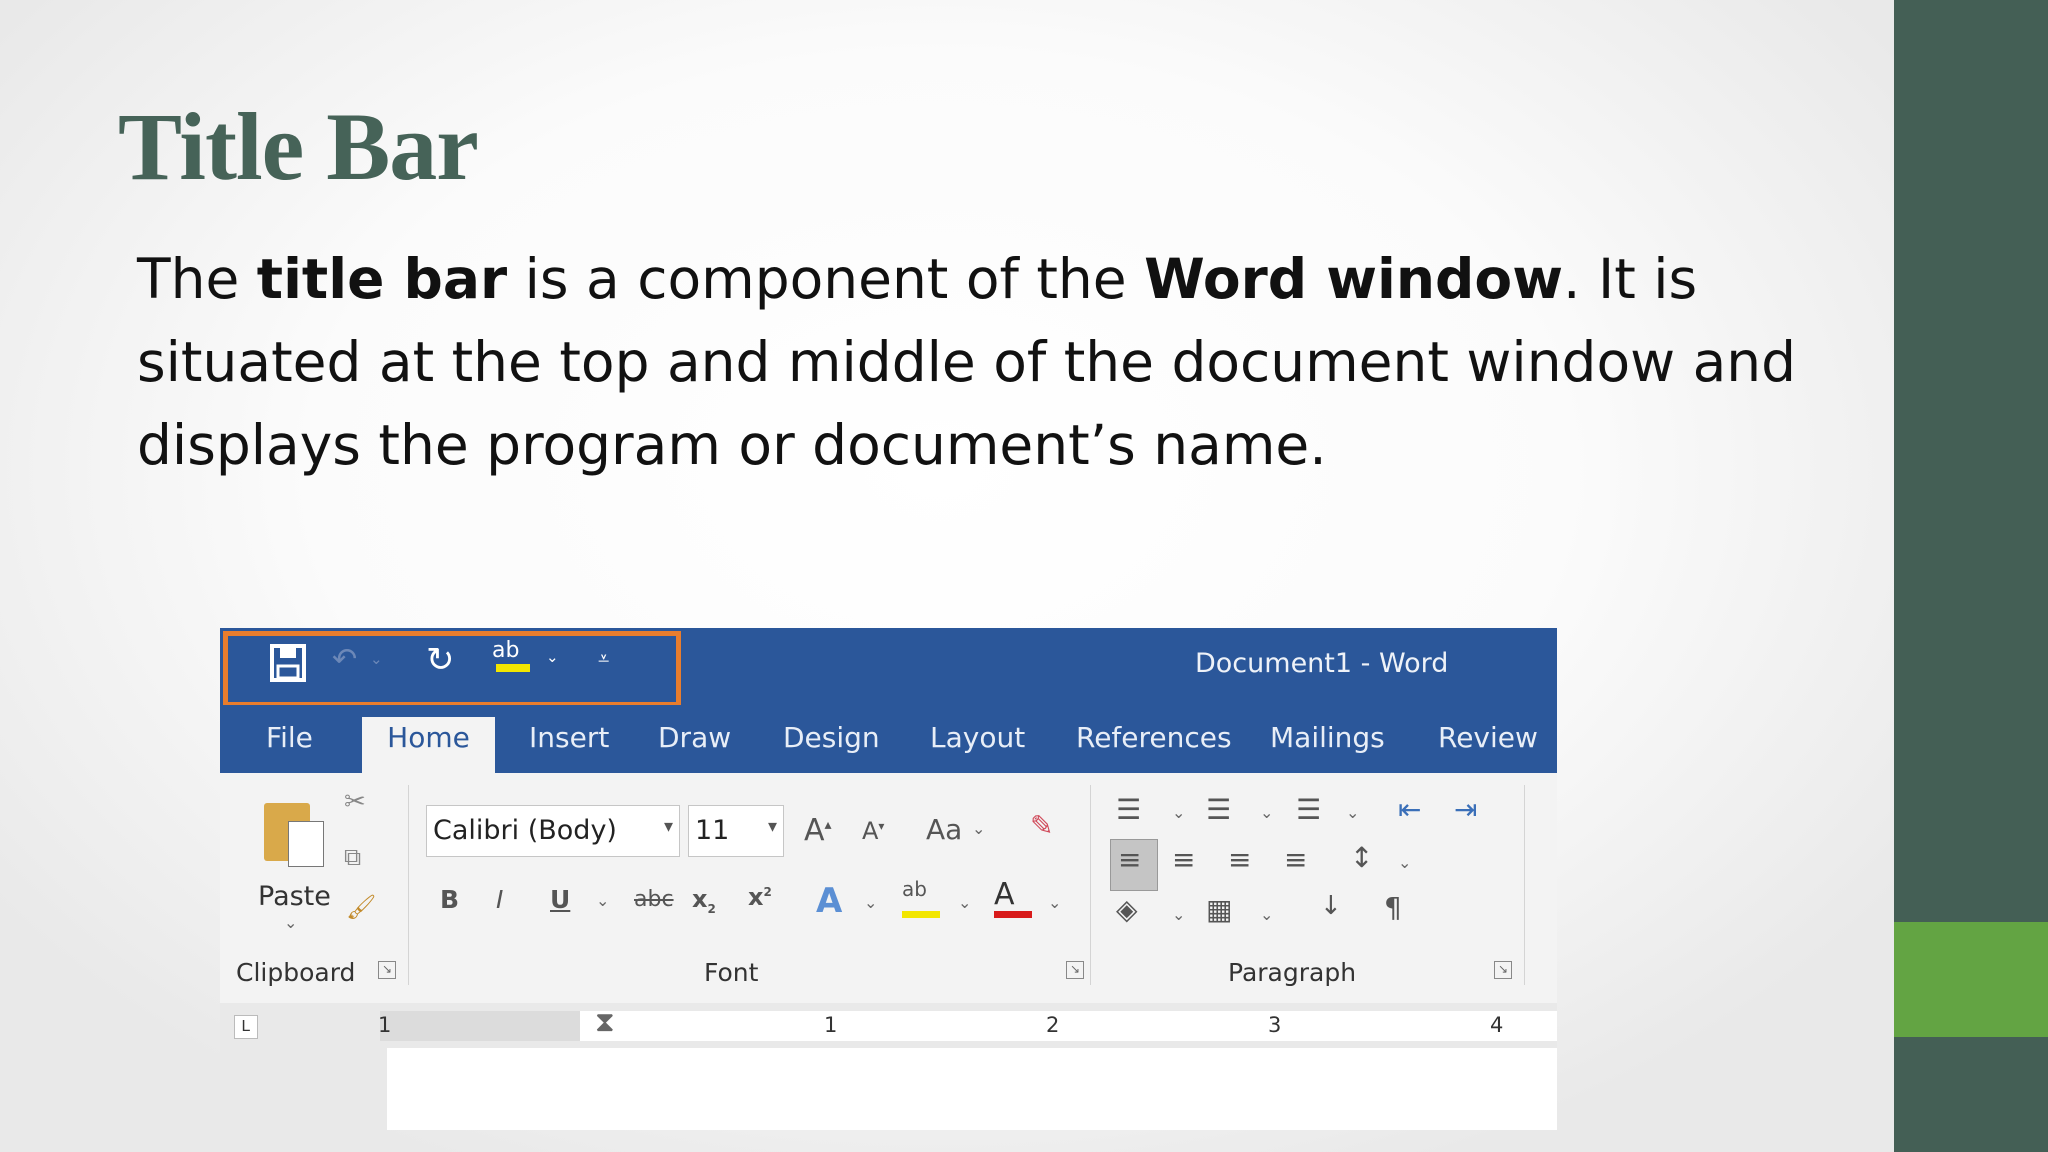 Image resolution: width=2048 pixels, height=1152 pixels. I want to click on indent-marker-icon: ⧗, so click(605, 1022).